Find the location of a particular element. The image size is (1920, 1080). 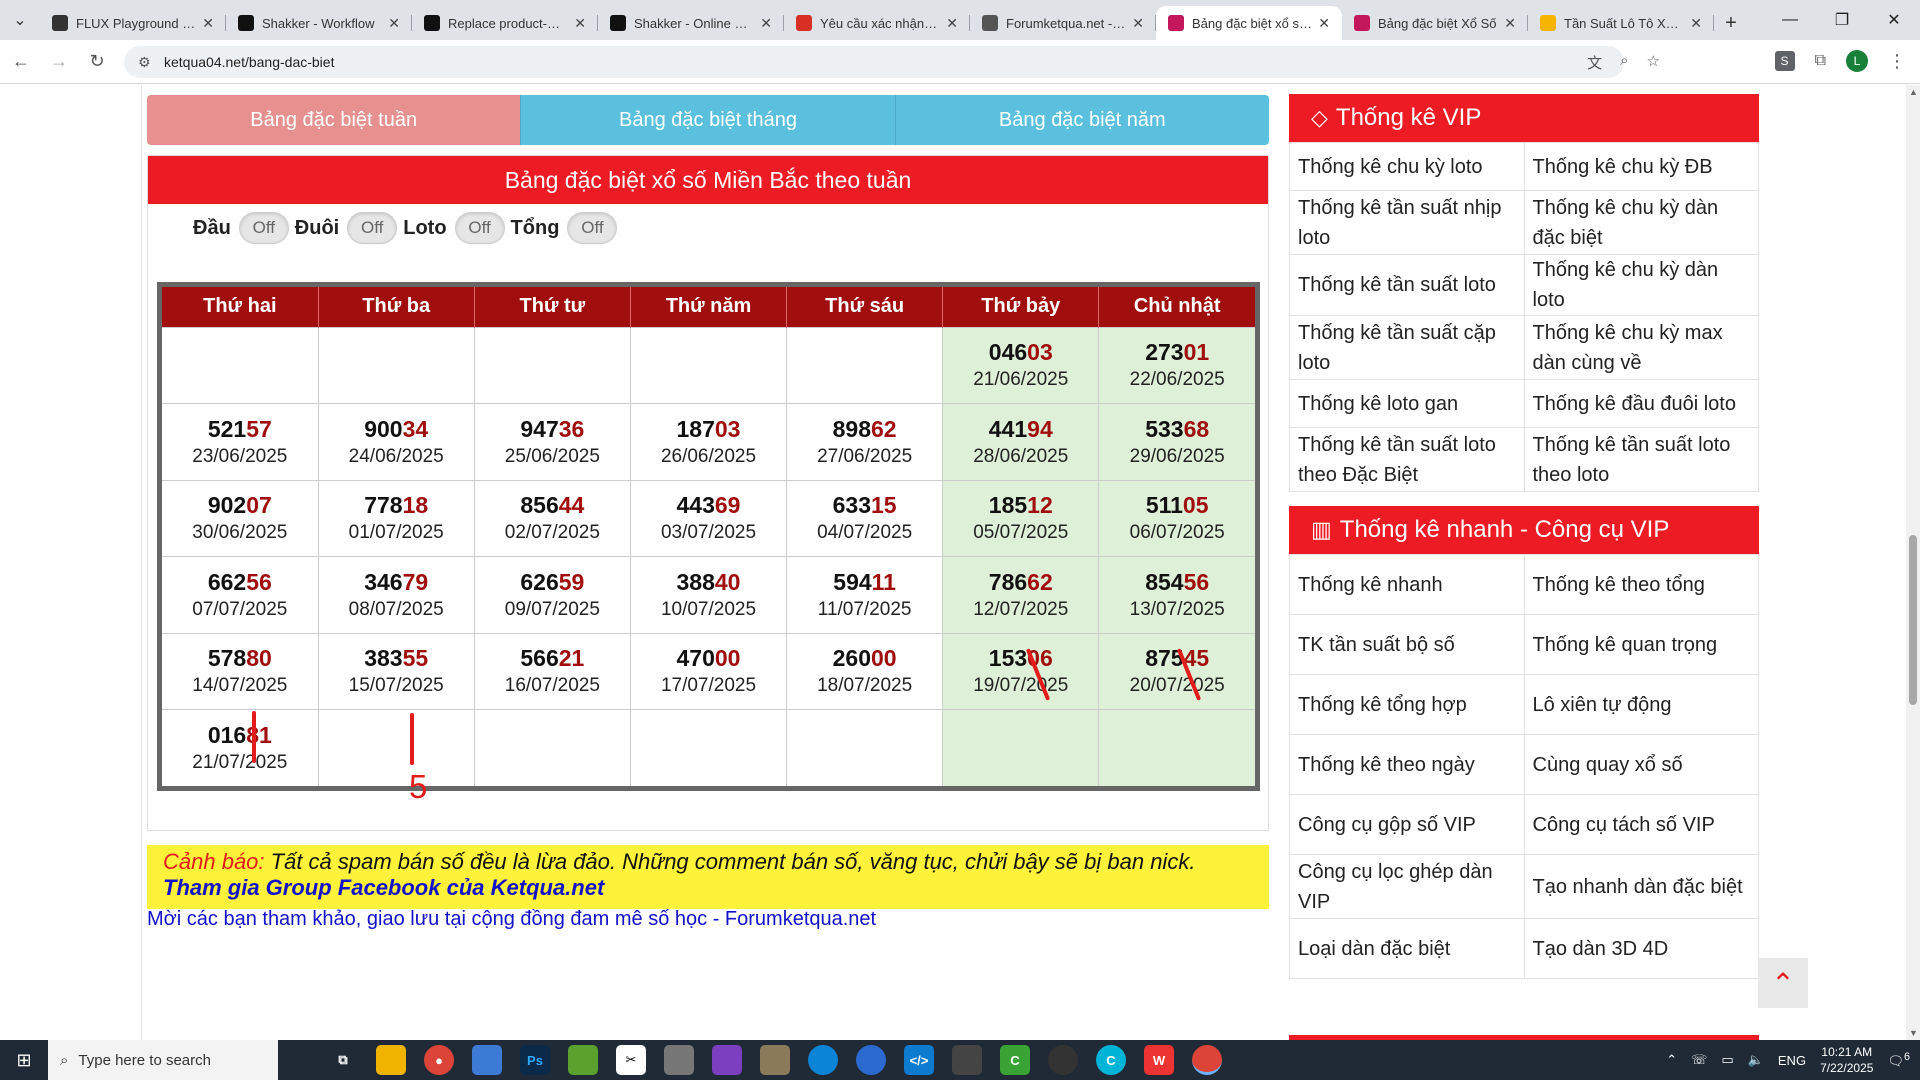

file-explorer-icon is located at coordinates (391, 1060).